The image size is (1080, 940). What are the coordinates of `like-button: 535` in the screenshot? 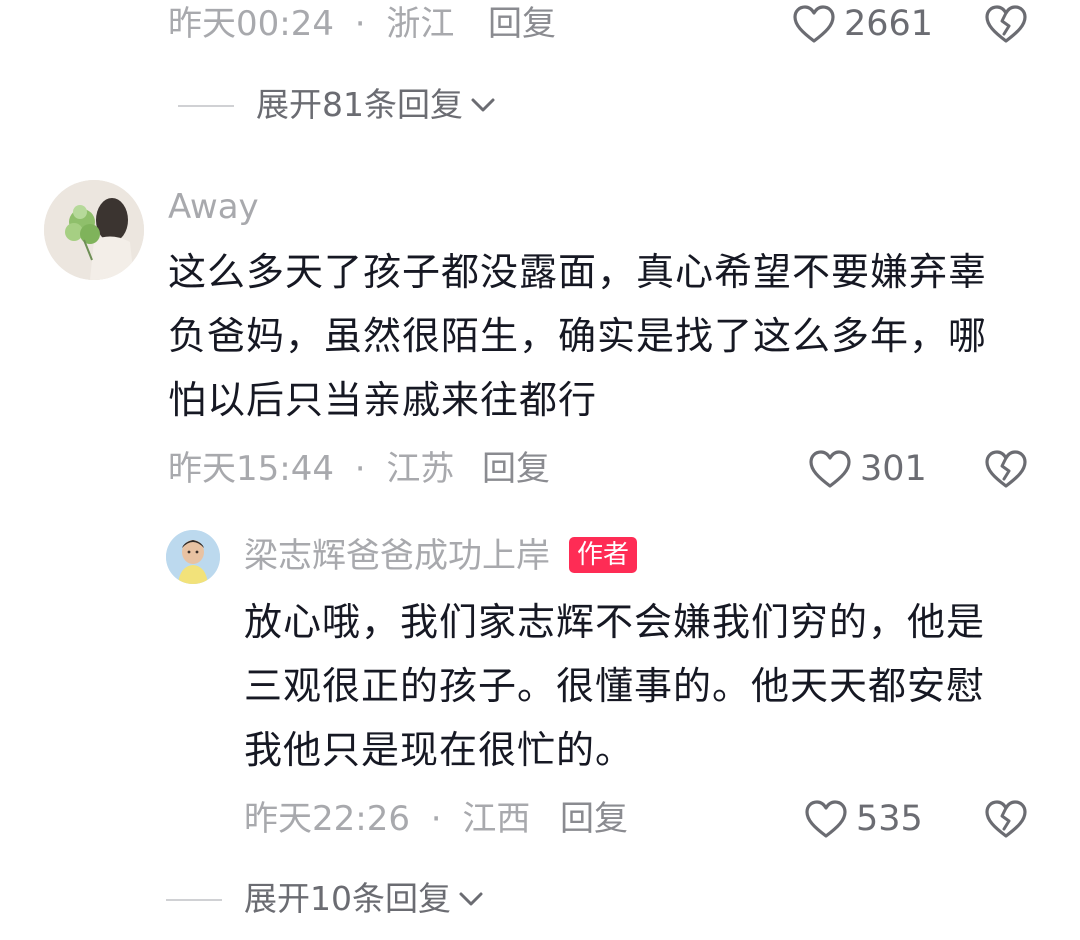 It's located at (863, 819).